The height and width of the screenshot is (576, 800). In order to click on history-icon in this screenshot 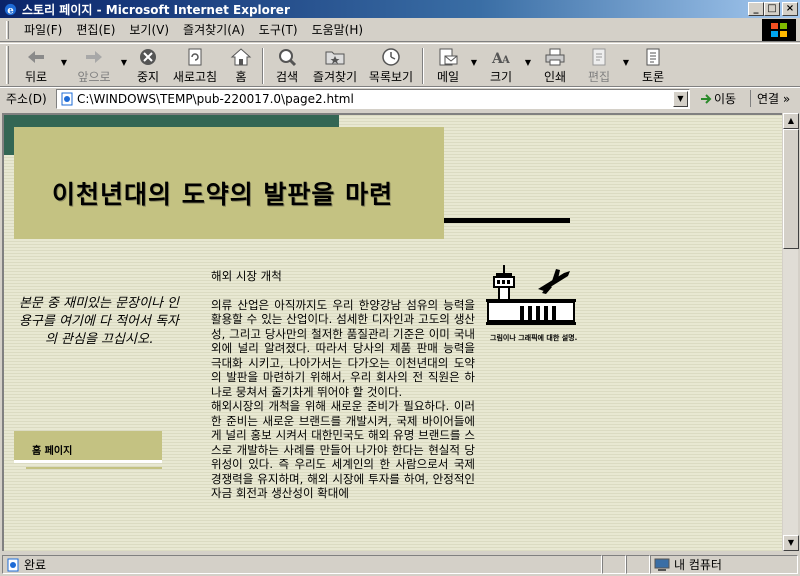, I will do `click(391, 57)`.